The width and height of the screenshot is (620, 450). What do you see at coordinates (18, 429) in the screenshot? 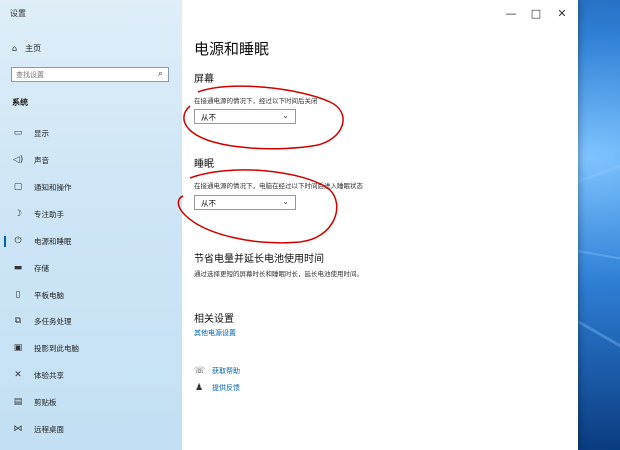
I see `remote-icon: ⋈` at bounding box center [18, 429].